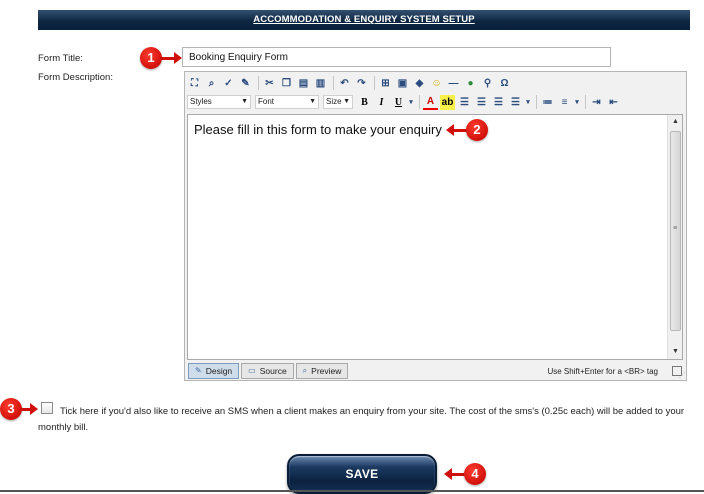 The image size is (704, 494). Describe the element at coordinates (564, 102) in the screenshot. I see `bulleted-list-icon: ≡` at that location.